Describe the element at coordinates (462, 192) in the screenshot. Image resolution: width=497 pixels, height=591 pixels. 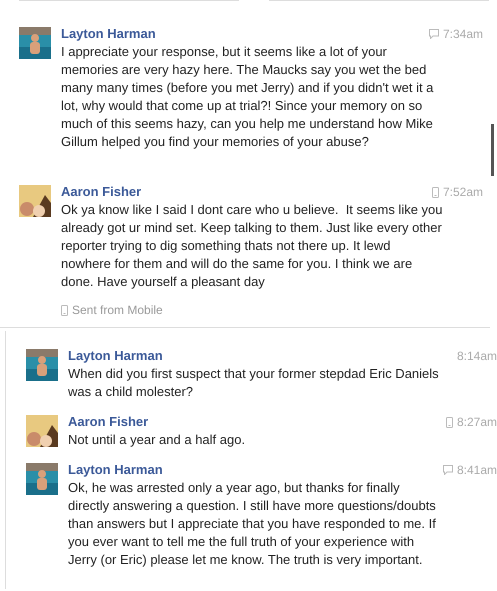
I see `message-time: 7:52am` at that location.